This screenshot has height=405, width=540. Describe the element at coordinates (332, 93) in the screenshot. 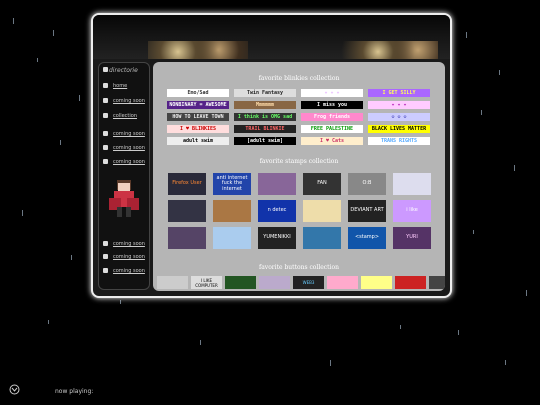

I see `blinkie-image: ✧ ✧ ✧` at that location.